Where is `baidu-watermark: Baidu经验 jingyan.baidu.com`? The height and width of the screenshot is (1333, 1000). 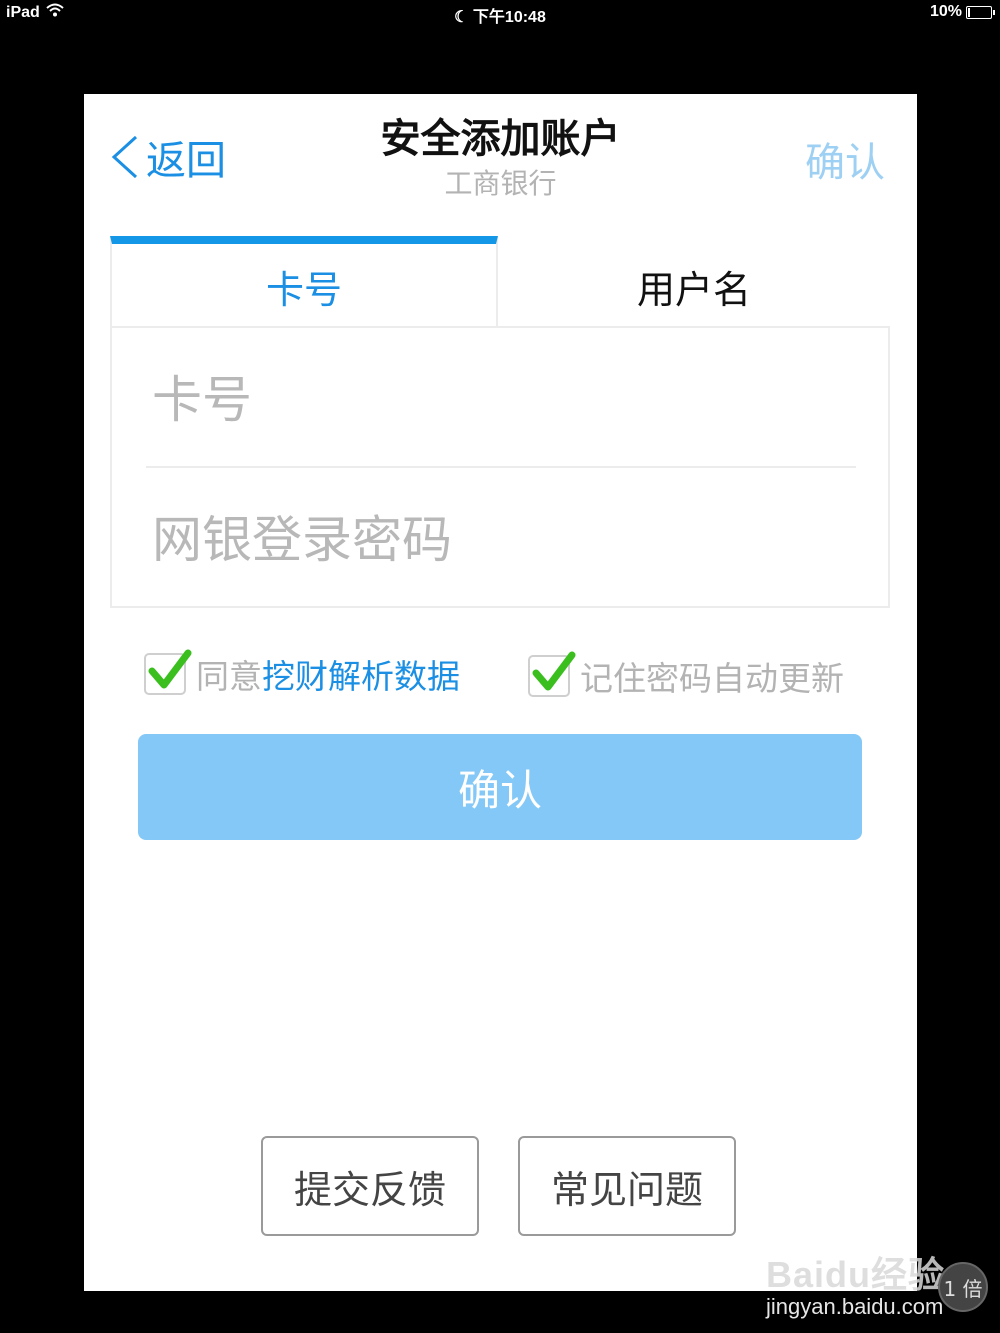
baidu-watermark: Baidu经验 jingyan.baidu.com is located at coordinates (855, 1283).